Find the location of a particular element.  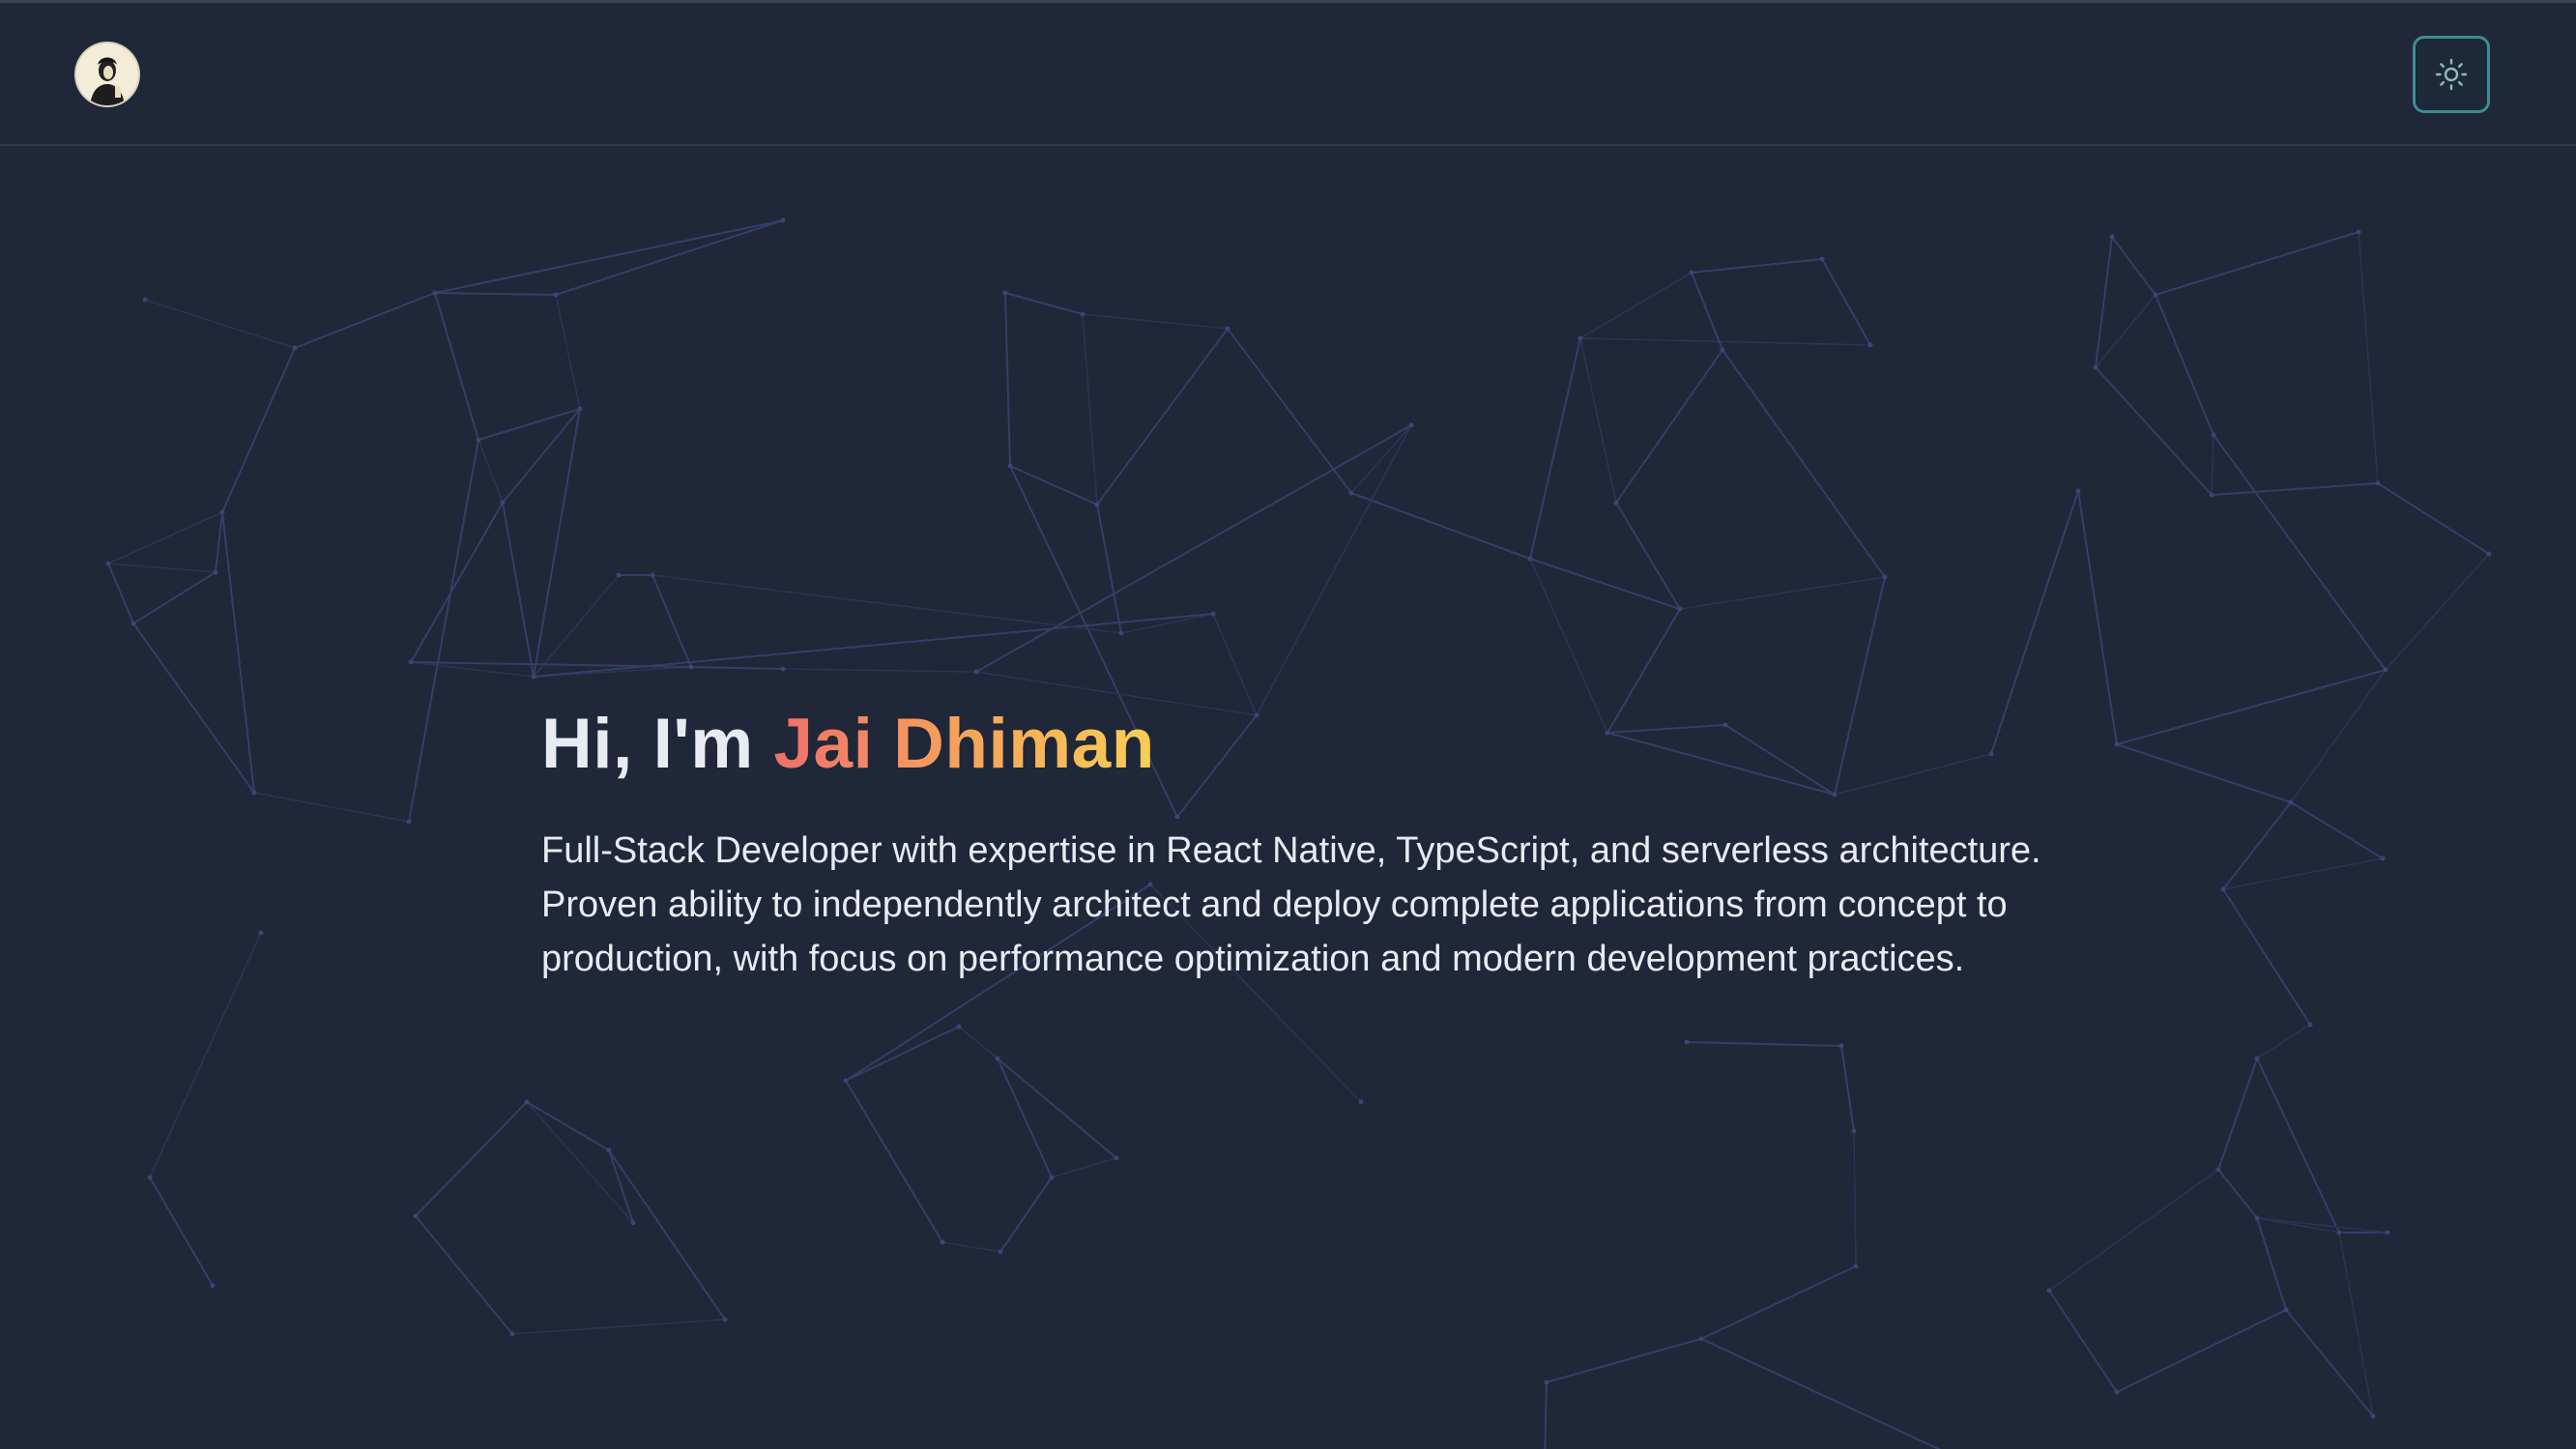

theme-toggle-button is located at coordinates (2451, 75).